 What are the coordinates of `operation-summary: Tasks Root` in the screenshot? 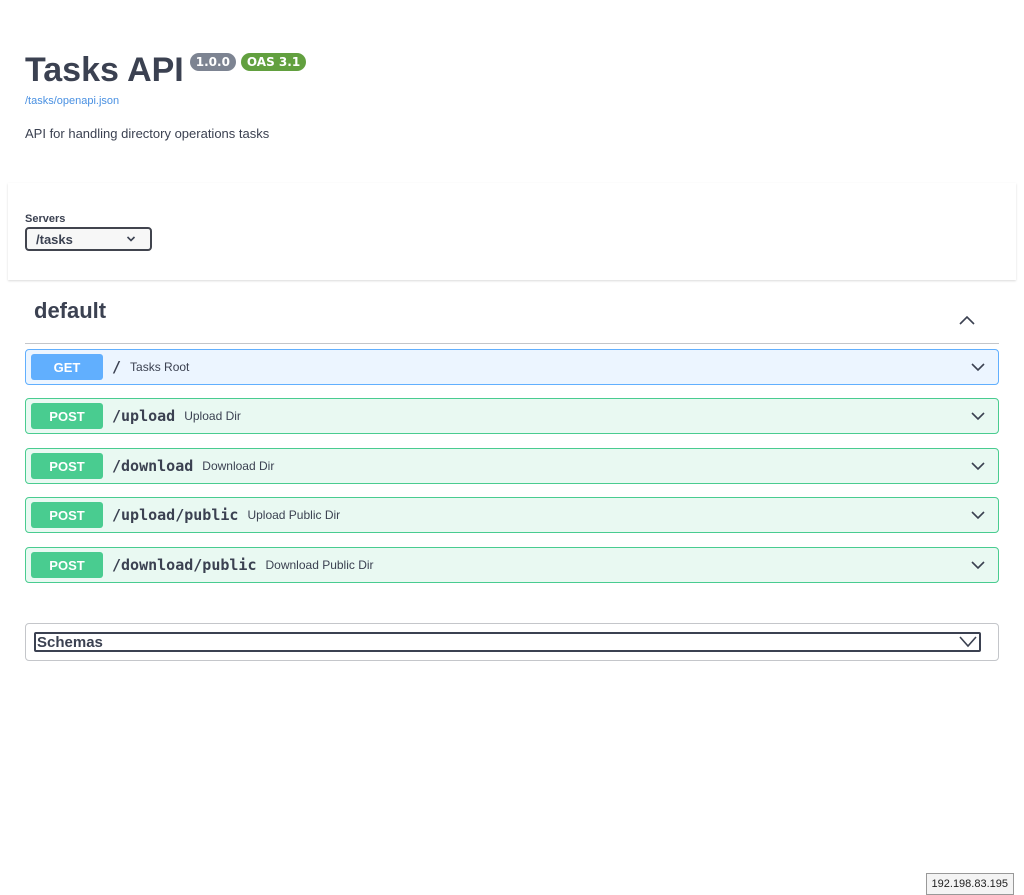 It's located at (160, 367).